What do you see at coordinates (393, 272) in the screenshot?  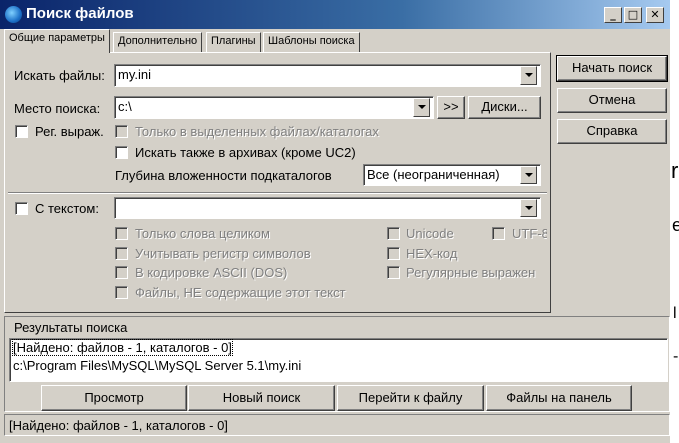 I see `regex-text-checkbox` at bounding box center [393, 272].